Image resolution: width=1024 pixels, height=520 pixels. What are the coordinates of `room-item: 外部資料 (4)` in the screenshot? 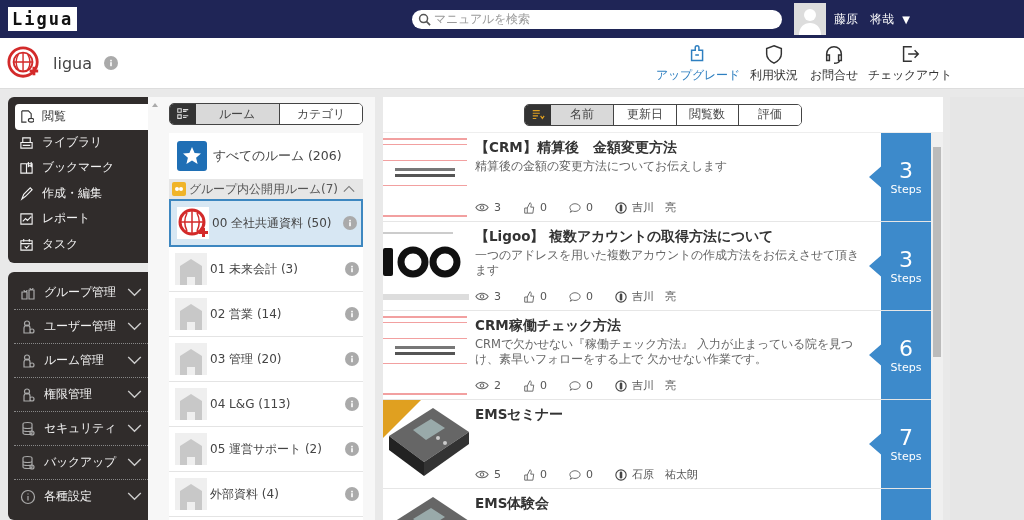 It's located at (266, 494).